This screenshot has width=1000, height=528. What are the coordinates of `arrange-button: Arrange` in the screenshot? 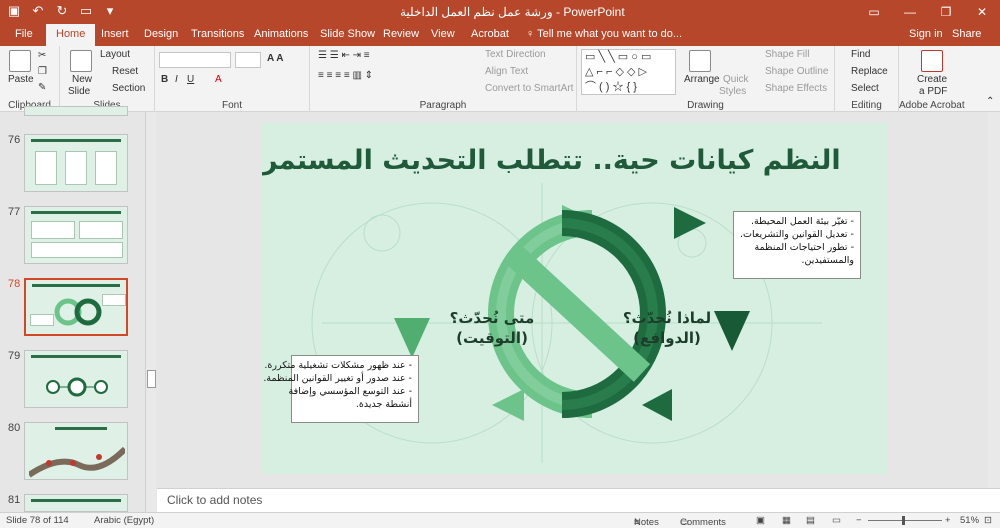 It's located at (702, 79).